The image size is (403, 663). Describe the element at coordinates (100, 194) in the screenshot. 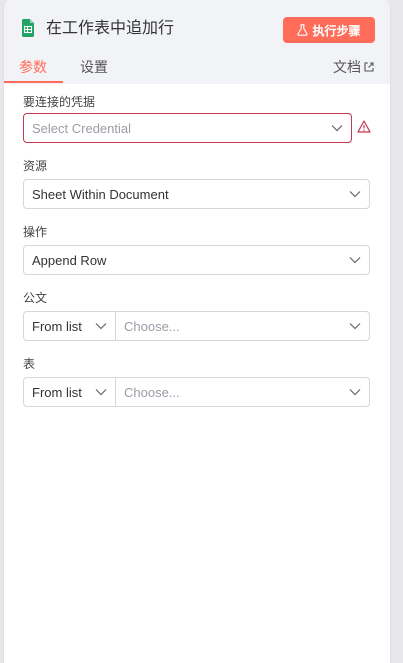

I see `resource-value: Sheet Within Document` at that location.